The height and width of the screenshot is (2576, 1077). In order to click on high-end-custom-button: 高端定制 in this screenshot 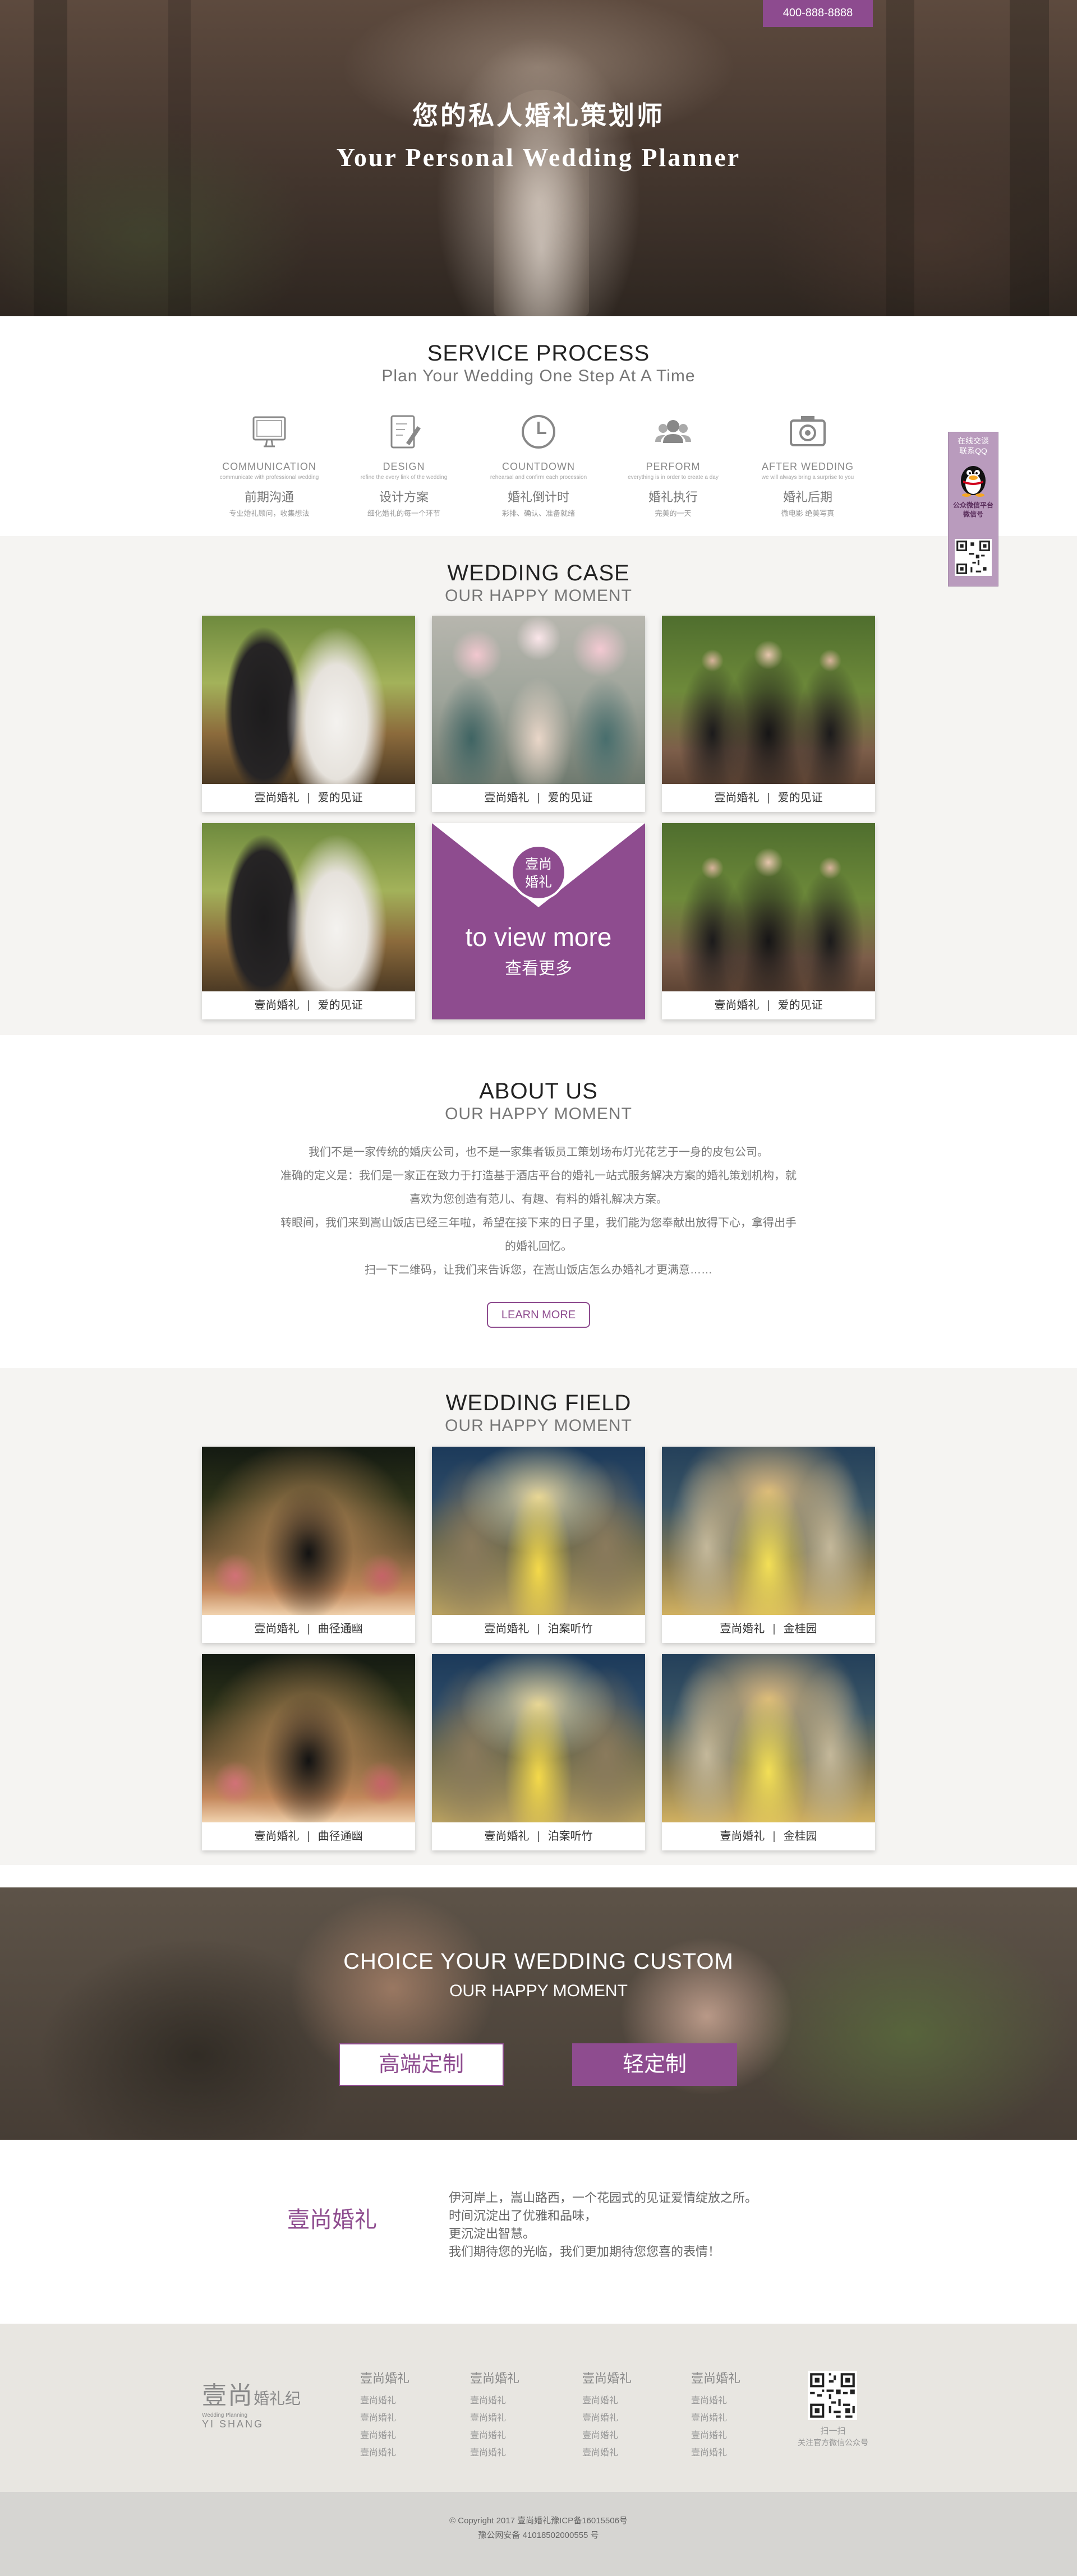, I will do `click(421, 2064)`.